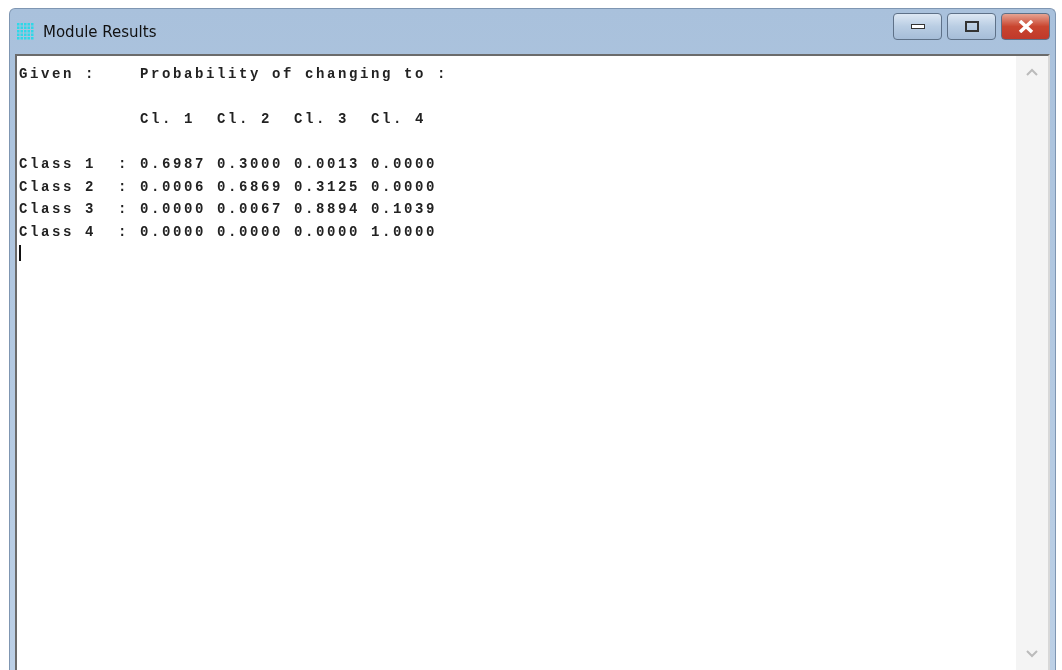 The width and height of the screenshot is (1062, 670). Describe the element at coordinates (1032, 72) in the screenshot. I see `scroll-up-icon` at that location.